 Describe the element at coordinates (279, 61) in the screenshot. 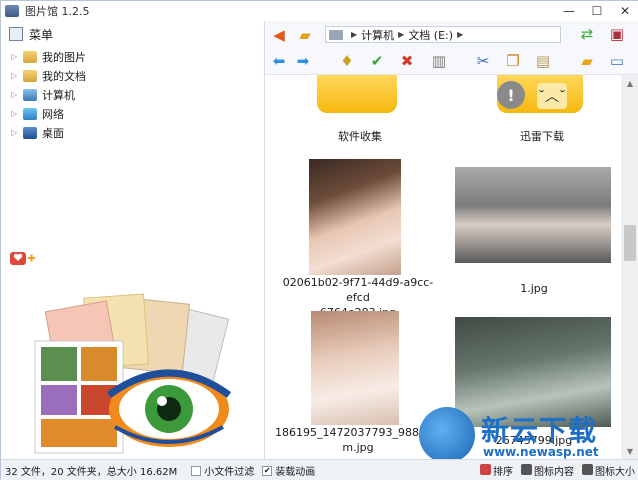

I see `nav-back-icon: ⬅` at that location.